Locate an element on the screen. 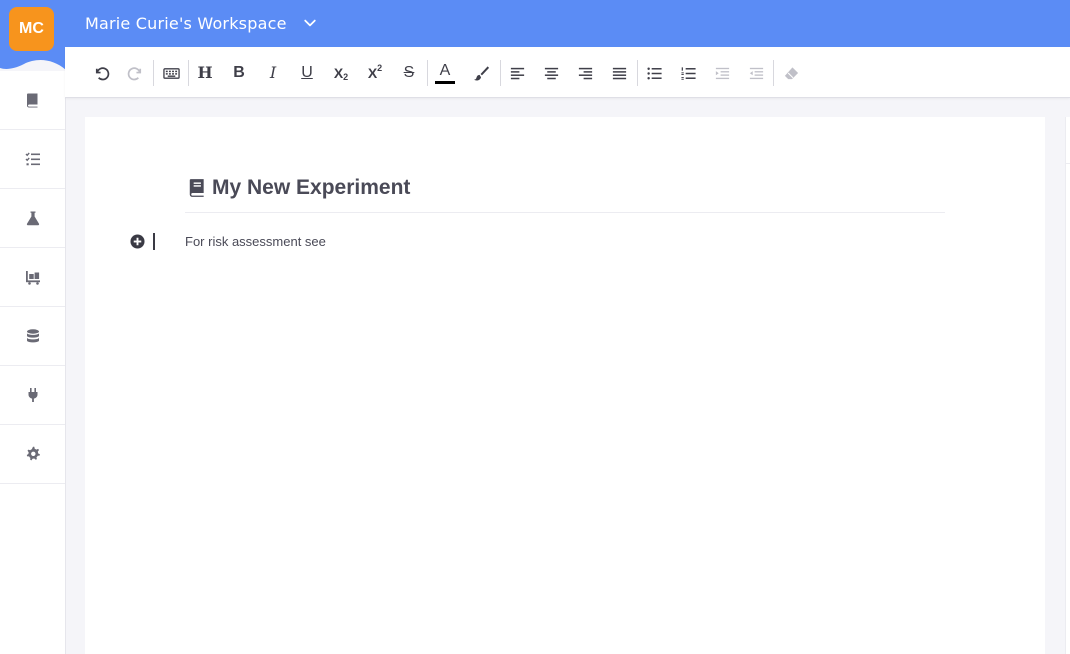  align-center-icon is located at coordinates (551, 73).